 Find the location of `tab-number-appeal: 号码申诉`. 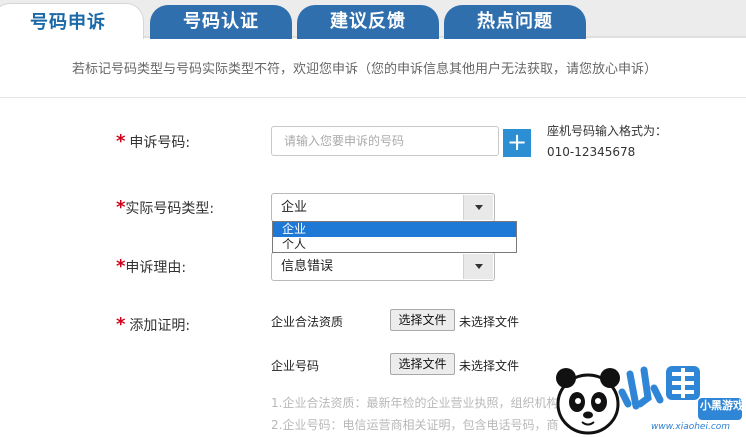

tab-number-appeal: 号码申诉 is located at coordinates (72, 21).